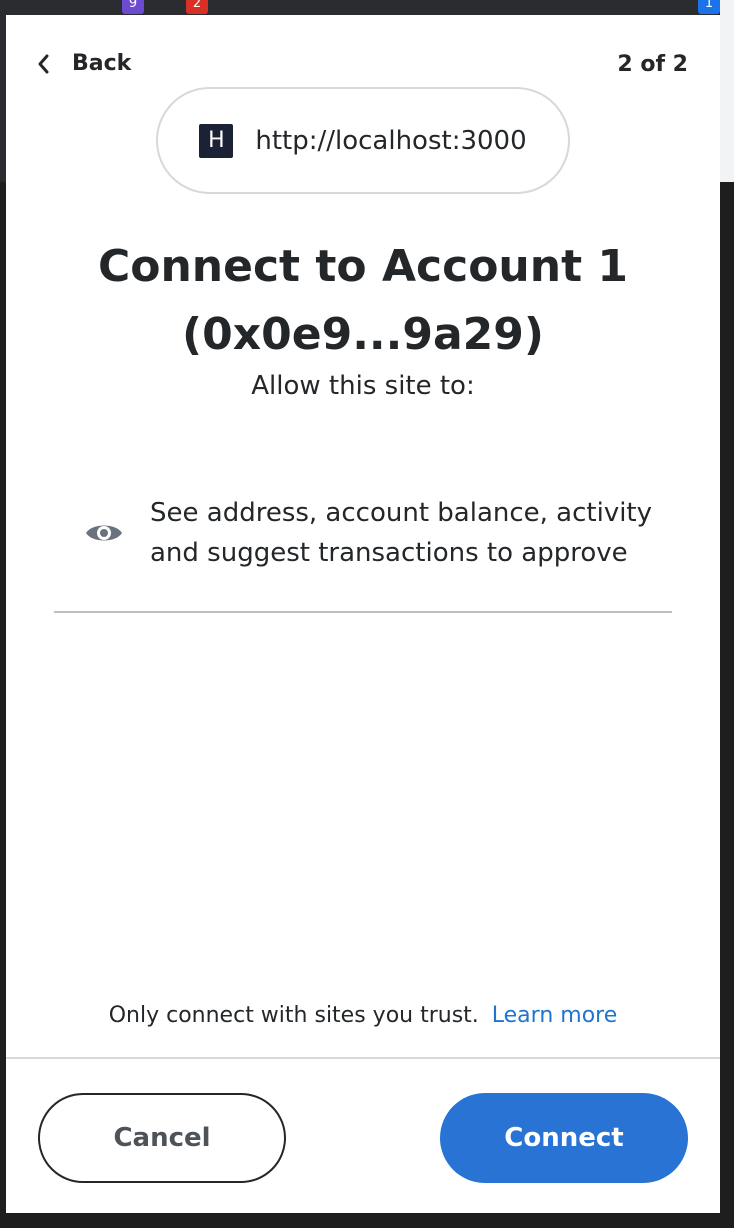 This screenshot has height=1228, width=734. I want to click on extension-badge: 2, so click(197, 7).